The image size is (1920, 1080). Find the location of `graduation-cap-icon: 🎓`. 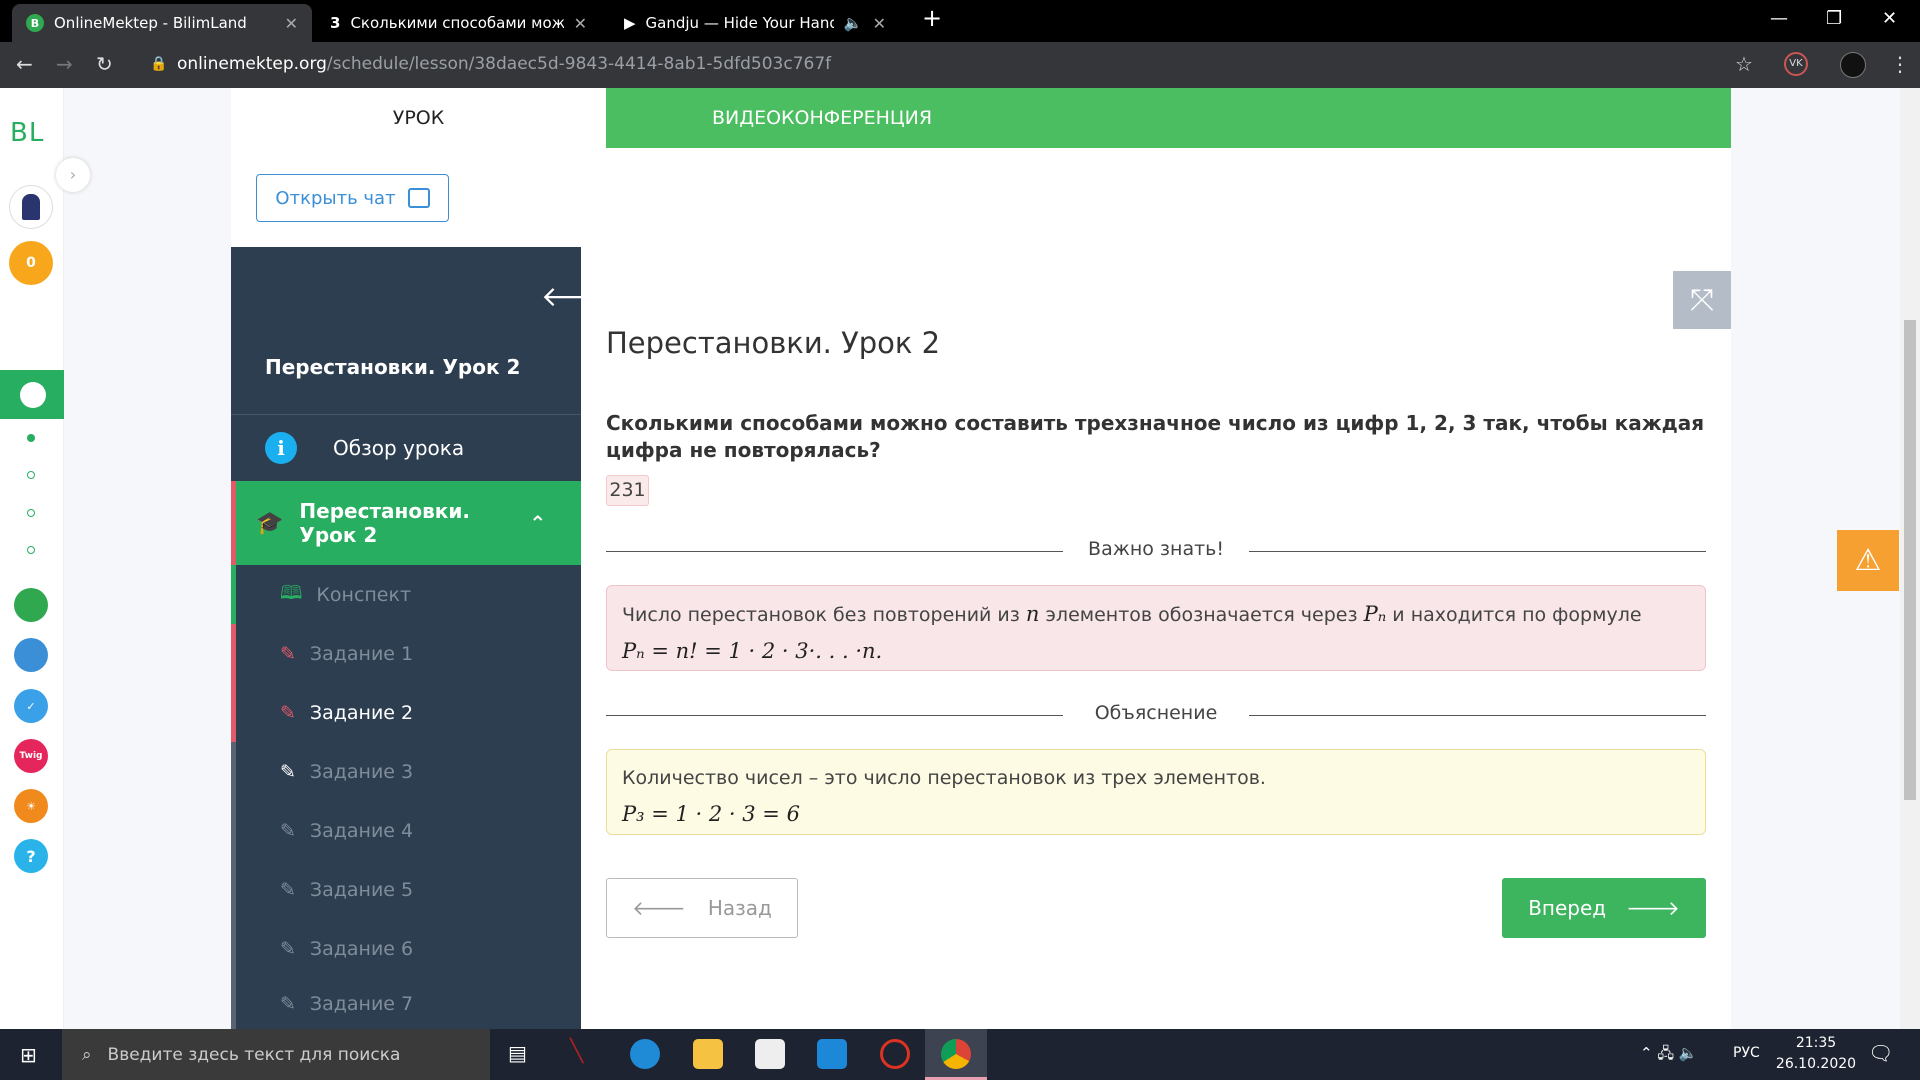

graduation-cap-icon: 🎓 is located at coordinates (270, 523).